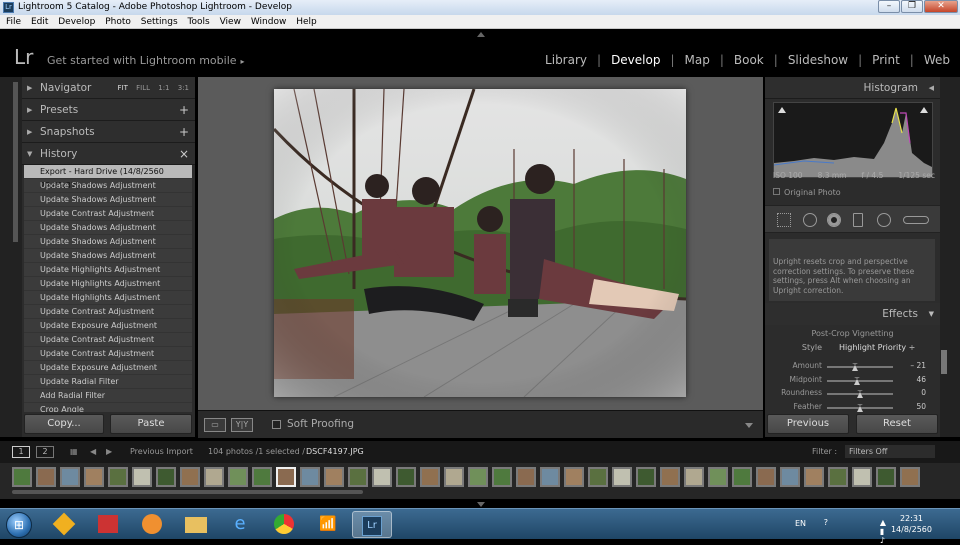 The width and height of the screenshot is (960, 545). Describe the element at coordinates (163, 88) in the screenshot. I see `zoom-1-1: 1:1` at that location.